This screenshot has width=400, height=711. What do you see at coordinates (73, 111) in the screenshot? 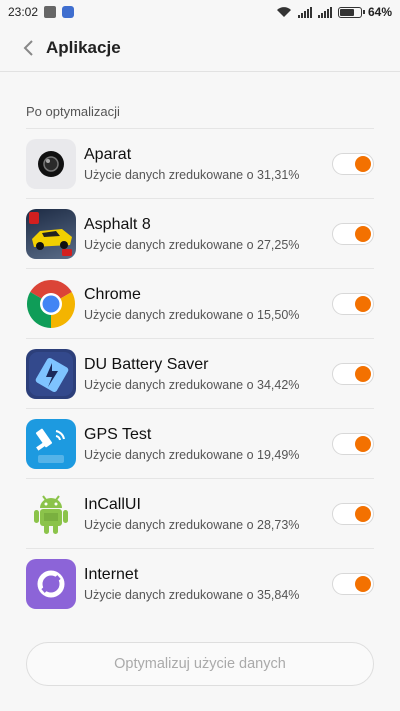
I see `section-label: Po optymalizacji` at bounding box center [73, 111].